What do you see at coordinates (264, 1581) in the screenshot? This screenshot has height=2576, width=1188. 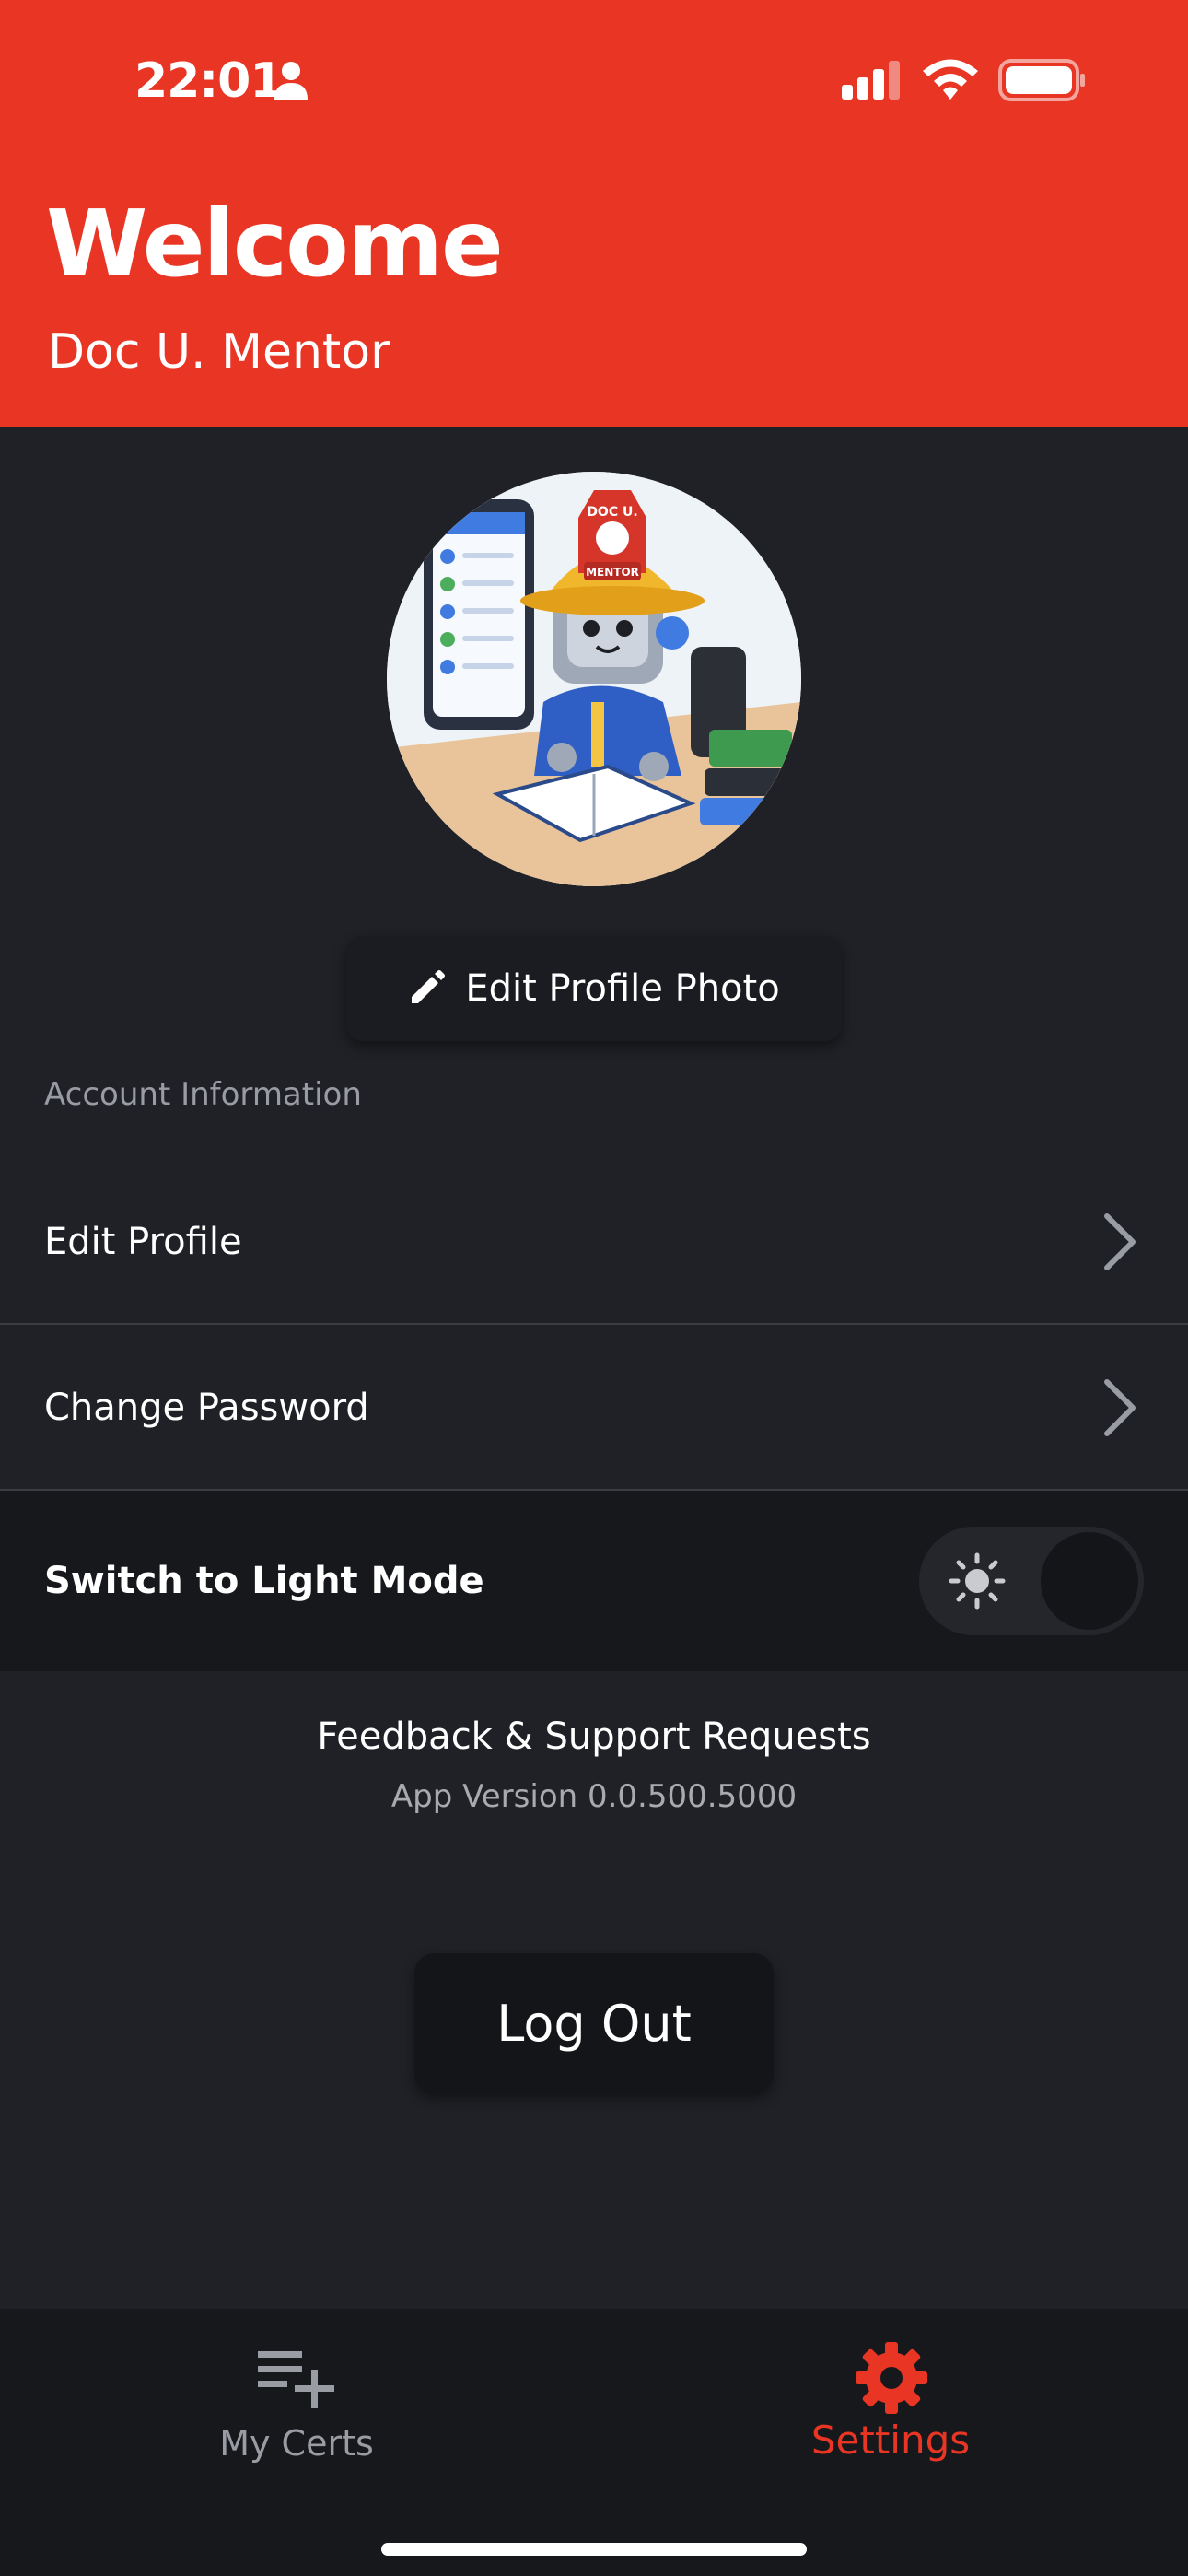 I see `light-mode-label: Switch to Light Mode` at bounding box center [264, 1581].